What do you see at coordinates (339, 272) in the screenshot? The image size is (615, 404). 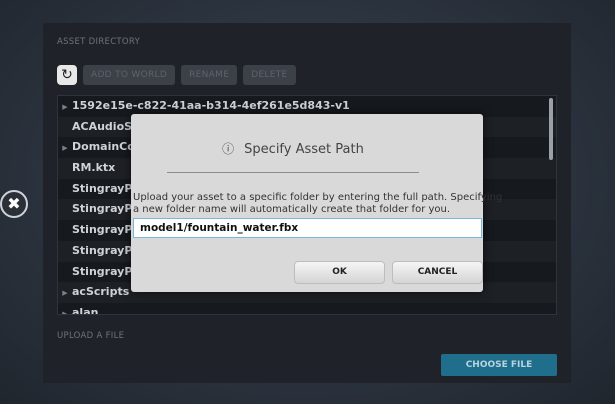 I see `ok-button: OK` at bounding box center [339, 272].